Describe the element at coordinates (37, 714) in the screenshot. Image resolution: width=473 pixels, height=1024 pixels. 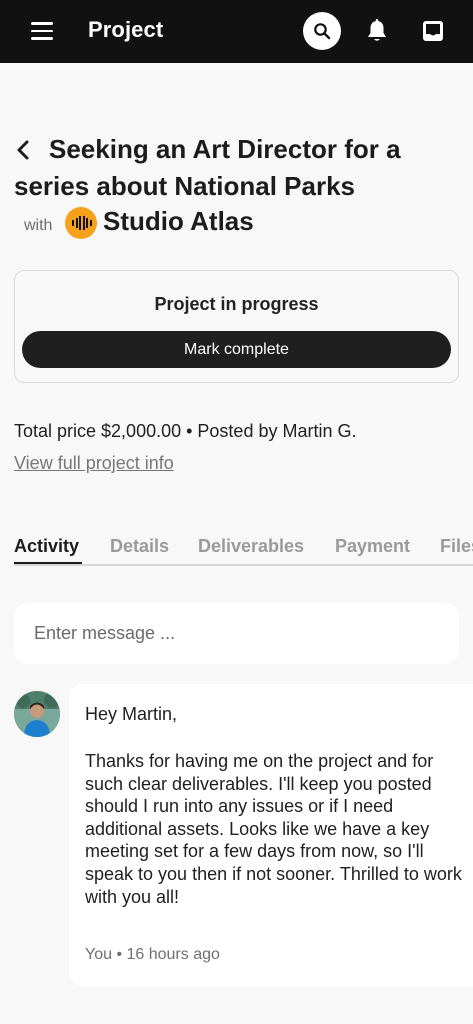
I see `avatar` at that location.